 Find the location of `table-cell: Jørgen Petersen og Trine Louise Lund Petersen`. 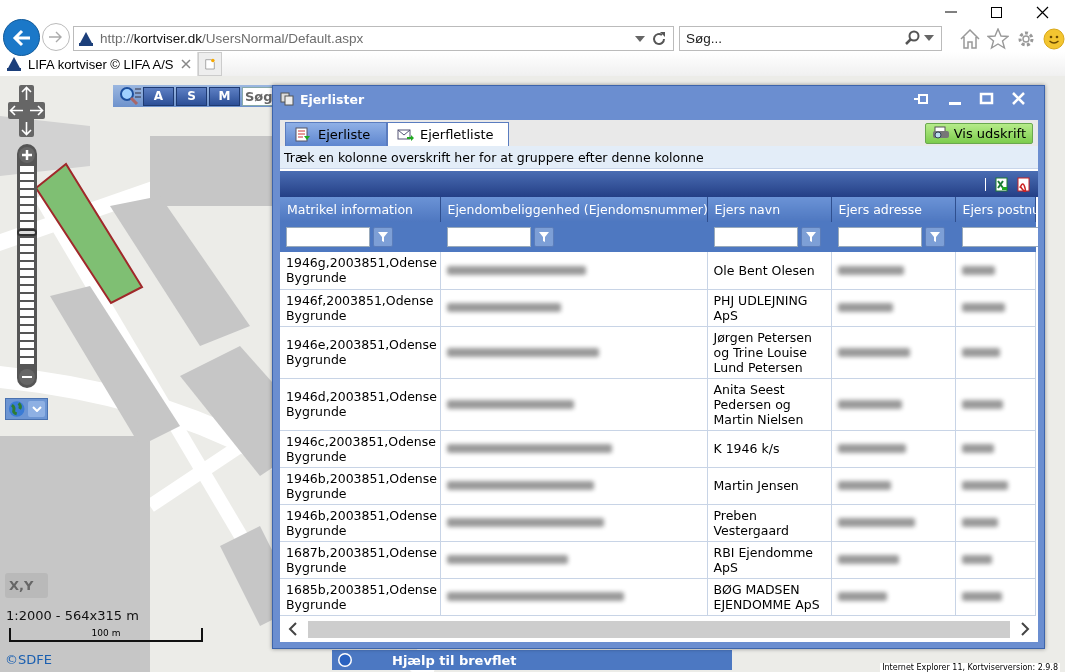

table-cell: Jørgen Petersen og Trine Louise Lund Petersen is located at coordinates (769, 352).